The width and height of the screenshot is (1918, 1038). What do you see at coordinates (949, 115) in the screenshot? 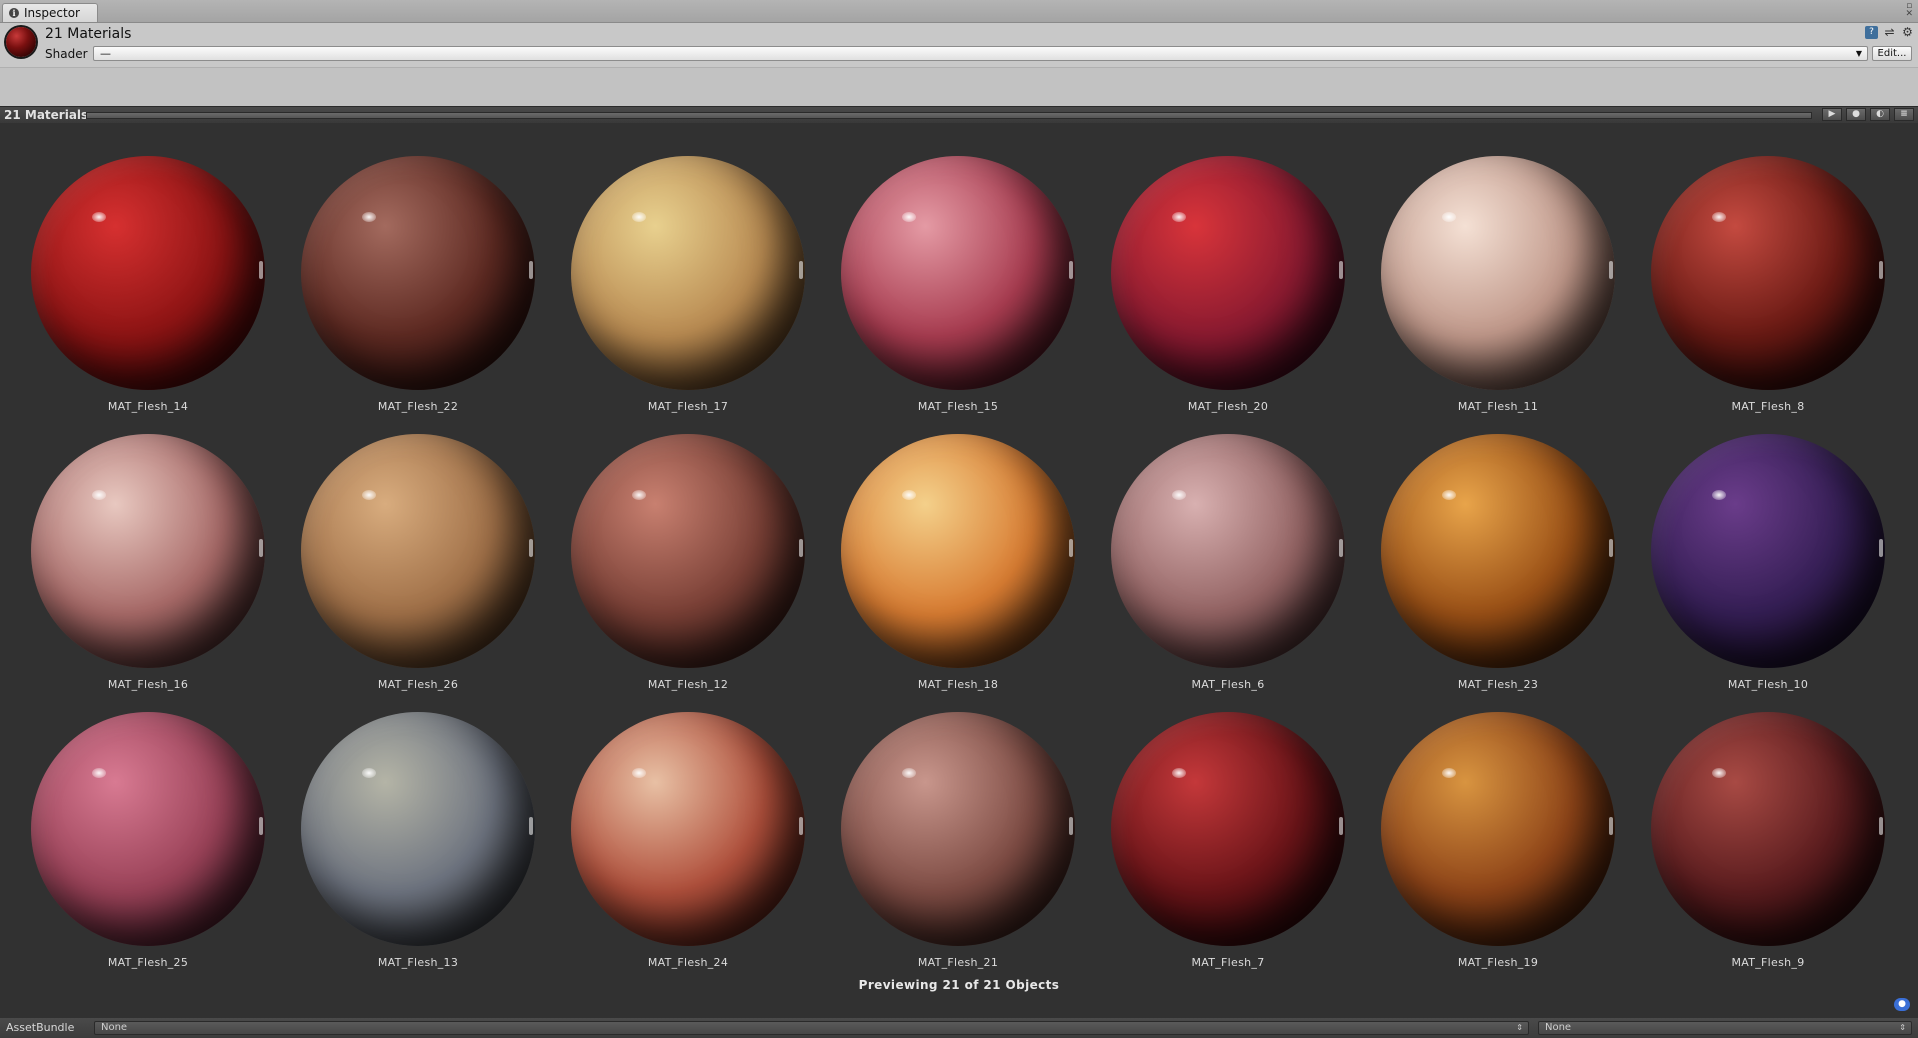
I see `preview-resize-handle` at bounding box center [949, 115].